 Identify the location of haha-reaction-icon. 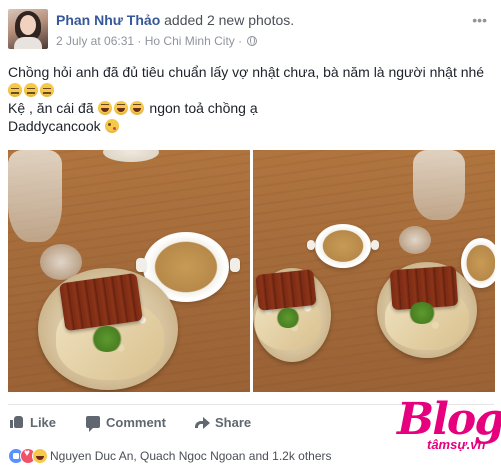
(40, 456).